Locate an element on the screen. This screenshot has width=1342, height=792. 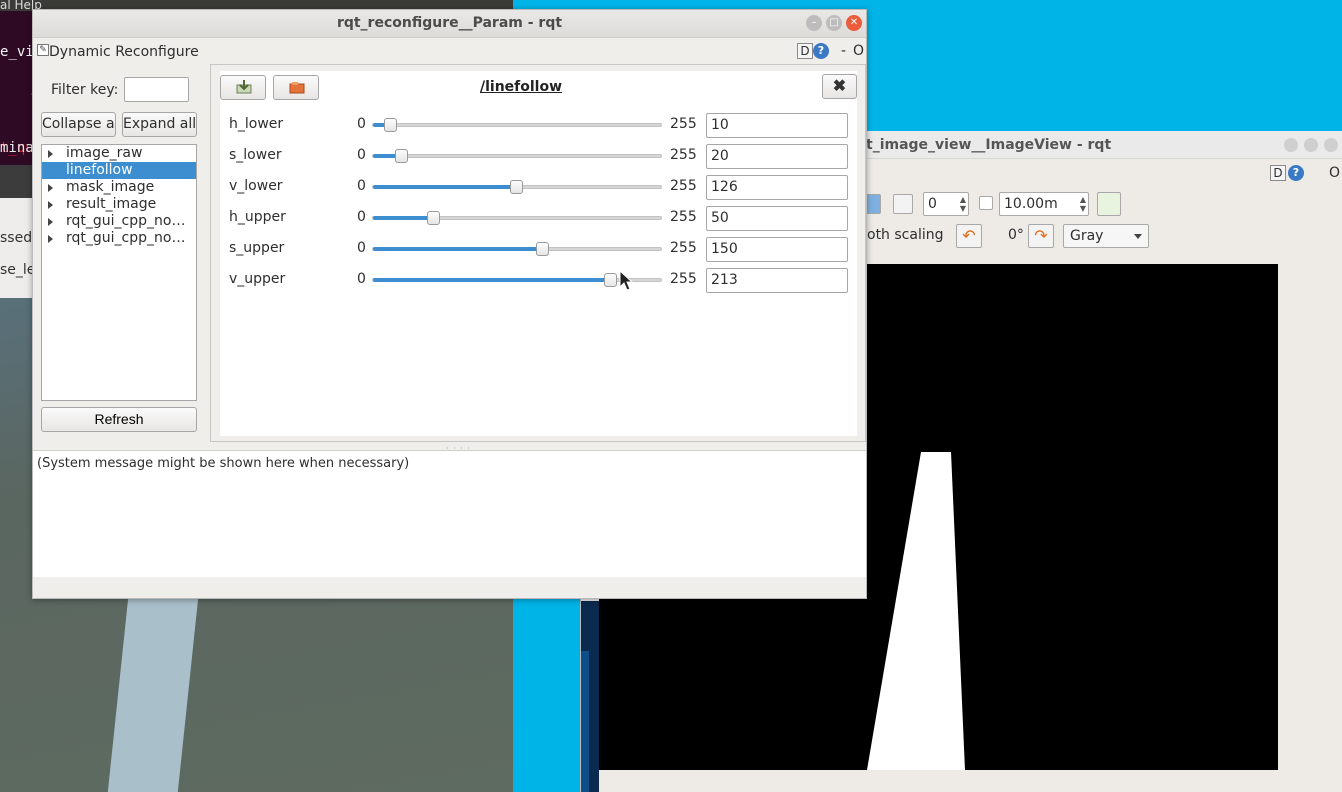
close-button is located at coordinates (1331, 145).